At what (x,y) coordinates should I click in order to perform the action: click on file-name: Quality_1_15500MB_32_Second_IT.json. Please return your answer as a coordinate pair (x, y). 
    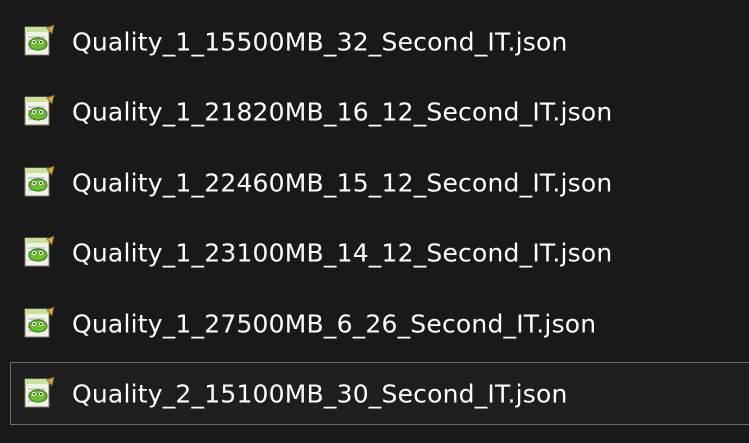
    Looking at the image, I should click on (320, 41).